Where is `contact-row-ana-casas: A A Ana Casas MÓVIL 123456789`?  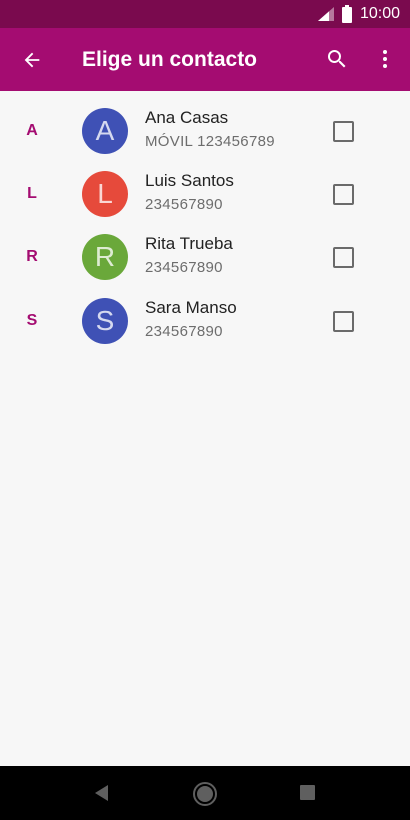 contact-row-ana-casas: A A Ana Casas MÓVIL 123456789 is located at coordinates (205, 131).